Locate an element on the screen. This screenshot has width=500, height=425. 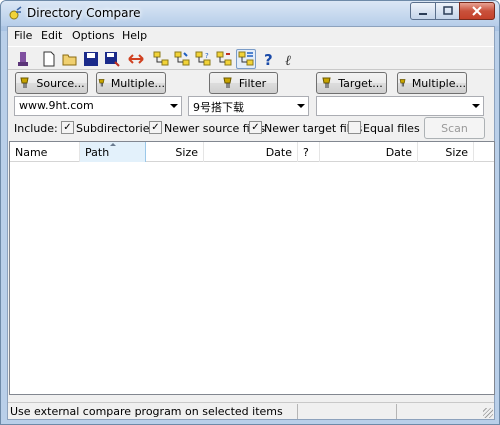
tree-view-icon is located at coordinates (161, 58).